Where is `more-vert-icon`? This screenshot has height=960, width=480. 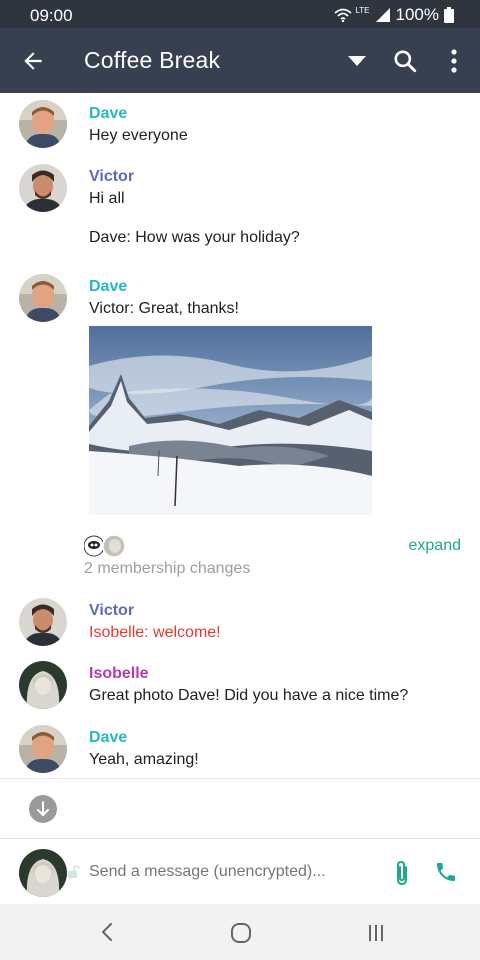 more-vert-icon is located at coordinates (454, 61).